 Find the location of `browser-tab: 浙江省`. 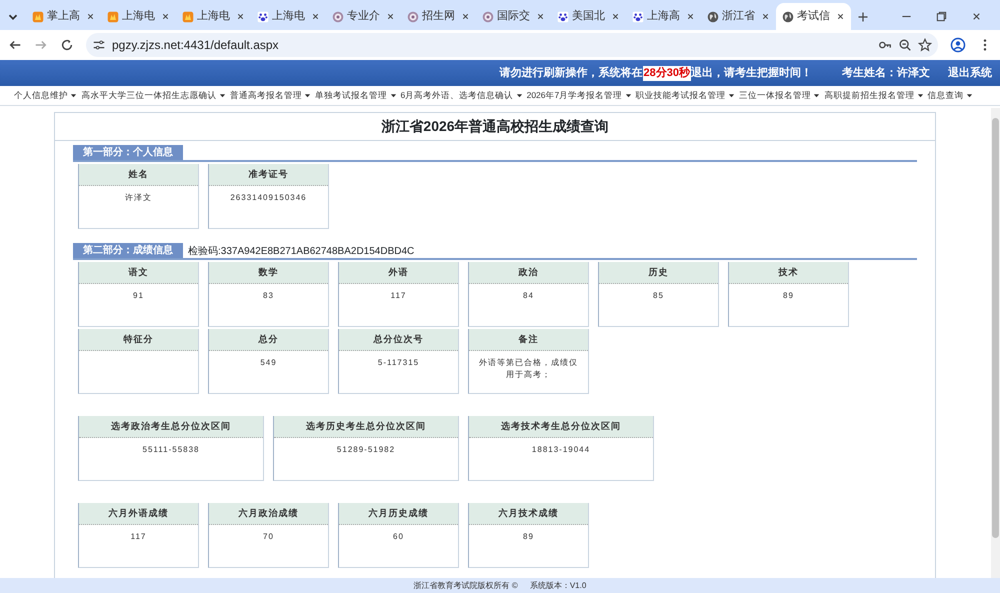

browser-tab: 浙江省 is located at coordinates (738, 16).